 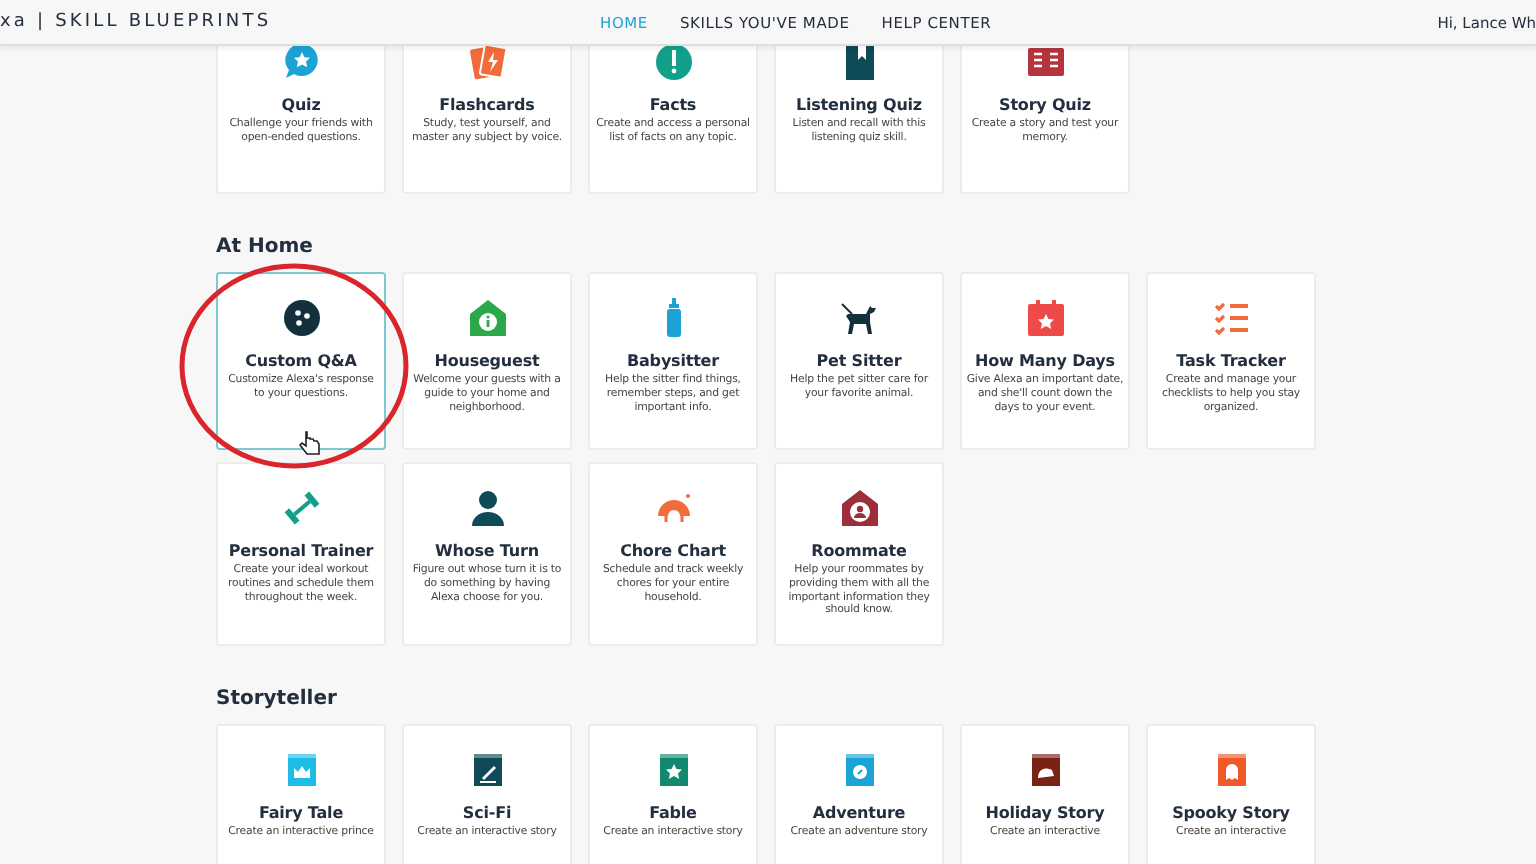 I want to click on card-title: Holiday Story, so click(x=1045, y=813).